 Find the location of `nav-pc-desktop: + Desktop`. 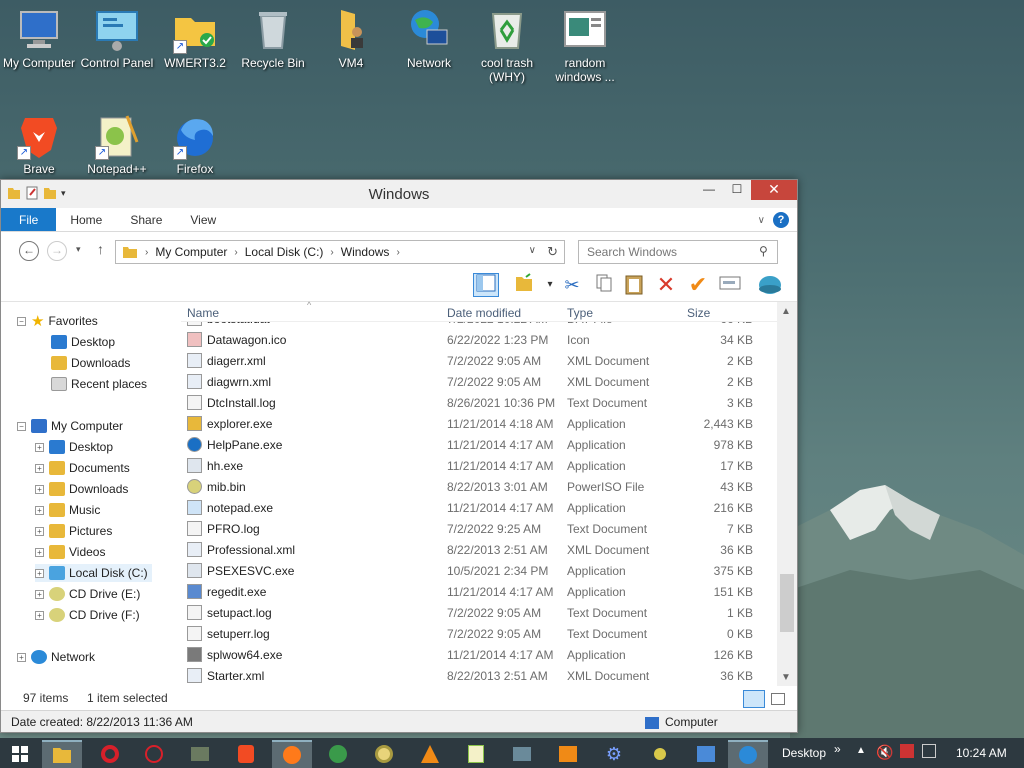

nav-pc-desktop: + Desktop is located at coordinates (74, 447).